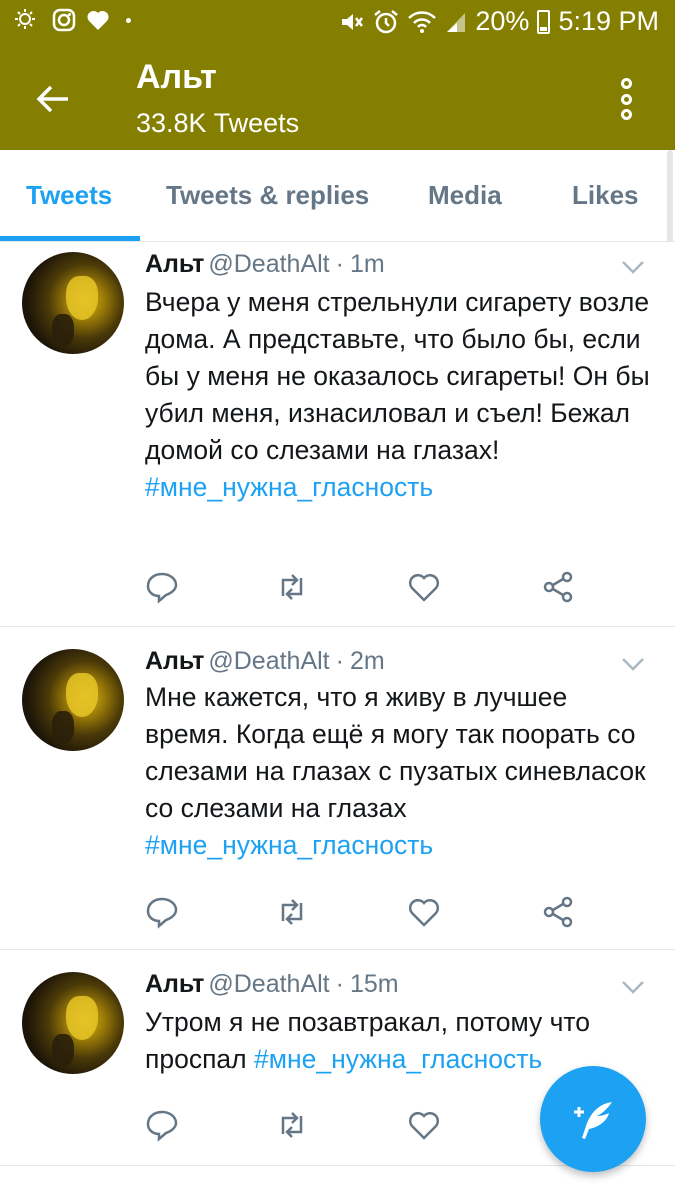  I want to click on tweet-count: 33.8K Tweets, so click(218, 123).